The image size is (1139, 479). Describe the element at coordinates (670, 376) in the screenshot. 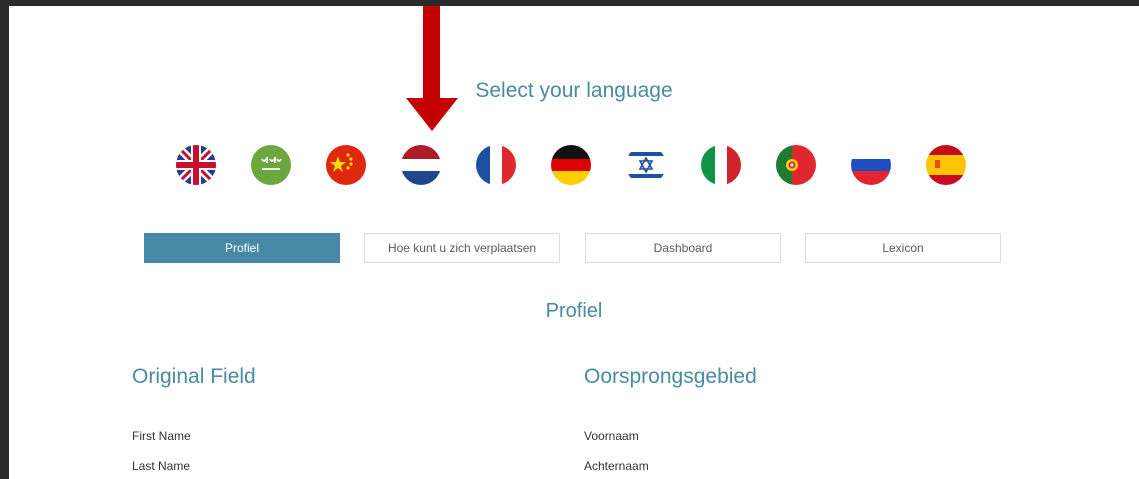

I see `translation-header: Oorsprongsgebied` at that location.